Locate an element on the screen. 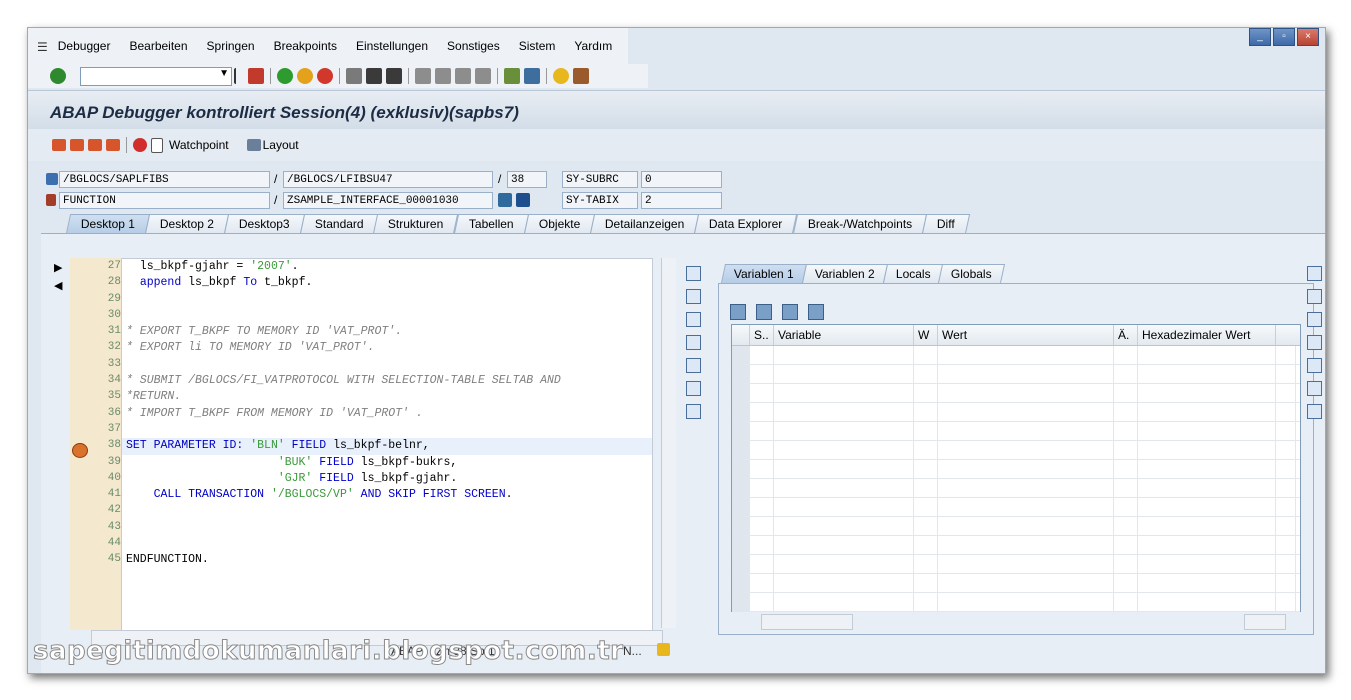  first-page-icon is located at coordinates (423, 76).